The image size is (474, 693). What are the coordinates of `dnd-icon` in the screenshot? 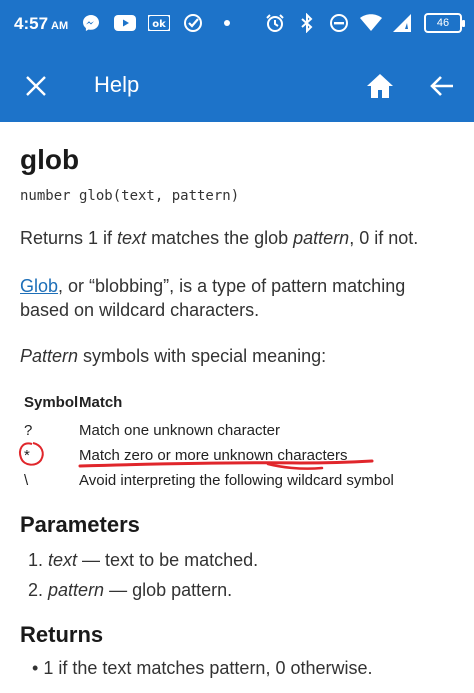 It's located at (339, 23).